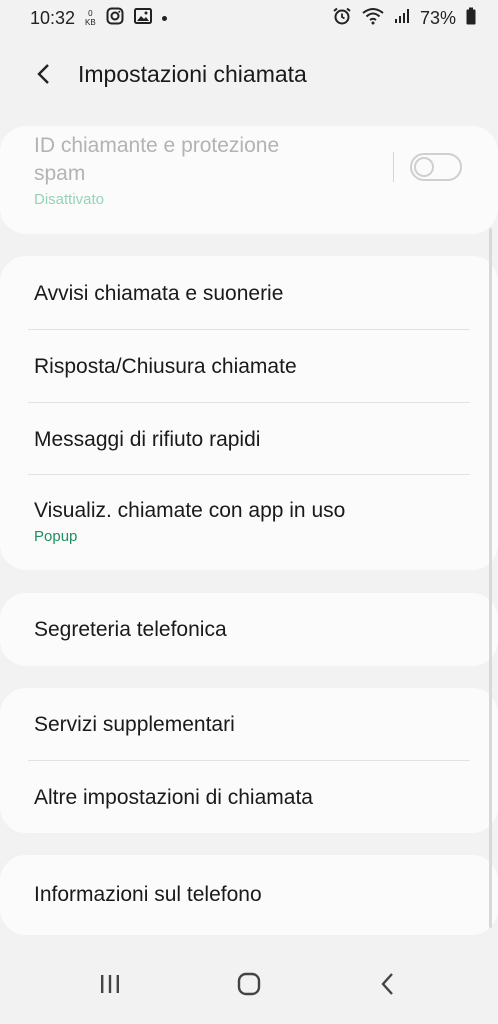 Image resolution: width=498 pixels, height=1024 pixels. Describe the element at coordinates (164, 18) in the screenshot. I see `notification-dot-icon` at that location.